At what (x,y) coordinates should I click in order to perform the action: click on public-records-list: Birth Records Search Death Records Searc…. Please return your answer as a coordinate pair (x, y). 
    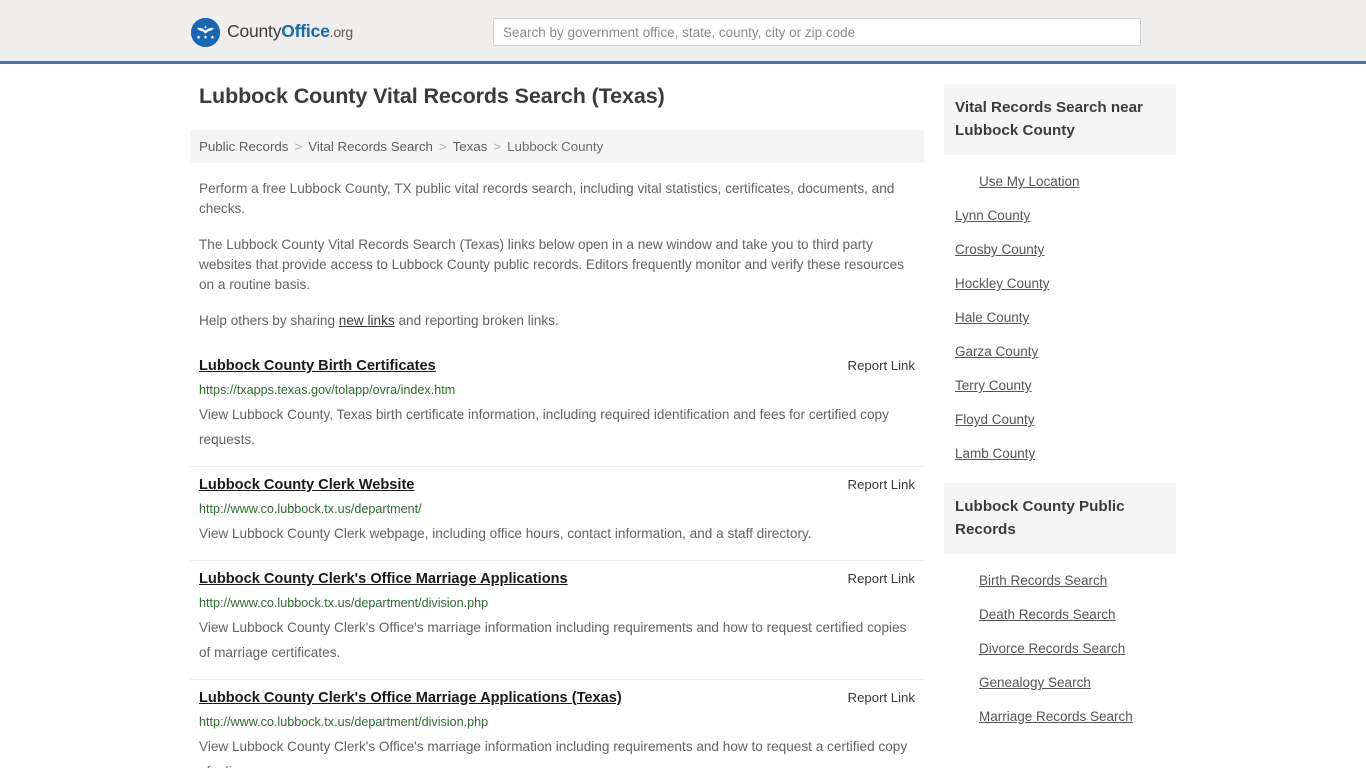
    Looking at the image, I should click on (1060, 644).